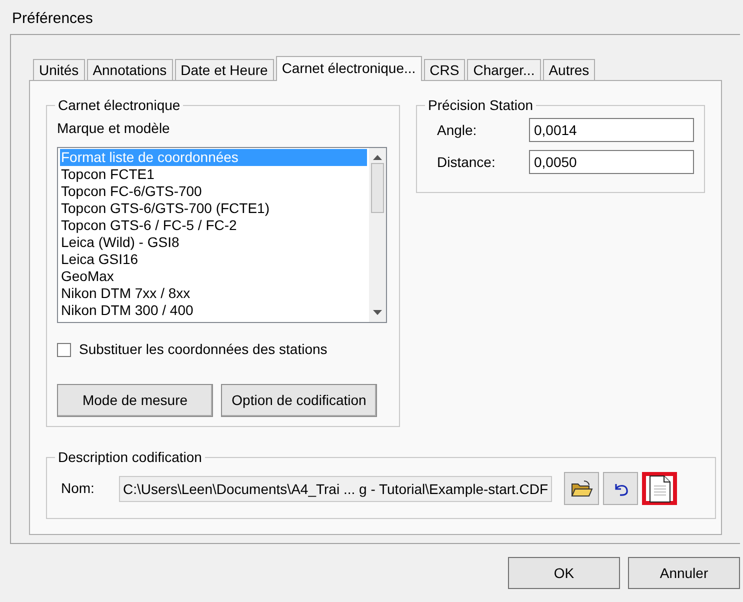  Describe the element at coordinates (213, 242) in the screenshot. I see `list-item: Leica (Wild) - GSI8` at that location.